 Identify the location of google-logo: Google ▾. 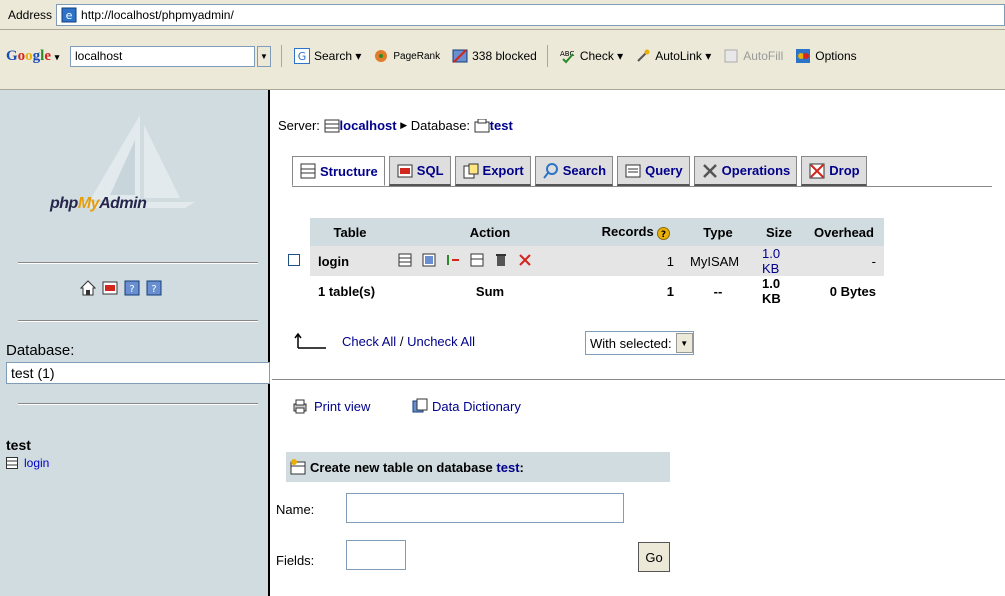
(35, 56).